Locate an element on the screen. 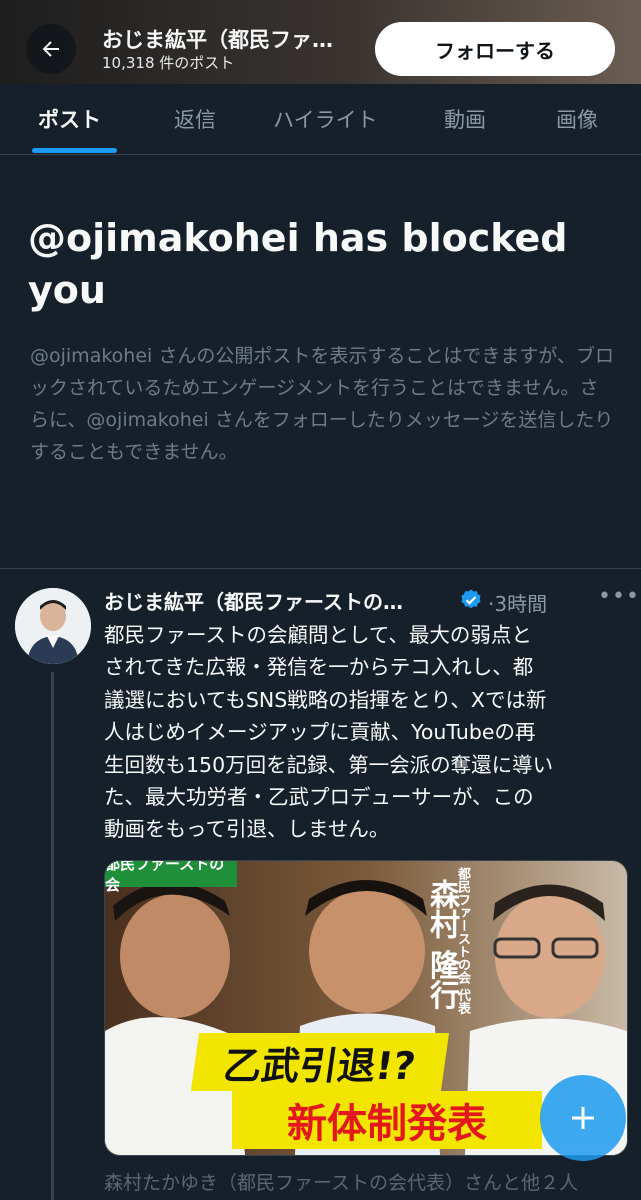 The height and width of the screenshot is (1200, 641). compose-plus-icon is located at coordinates (583, 1118).